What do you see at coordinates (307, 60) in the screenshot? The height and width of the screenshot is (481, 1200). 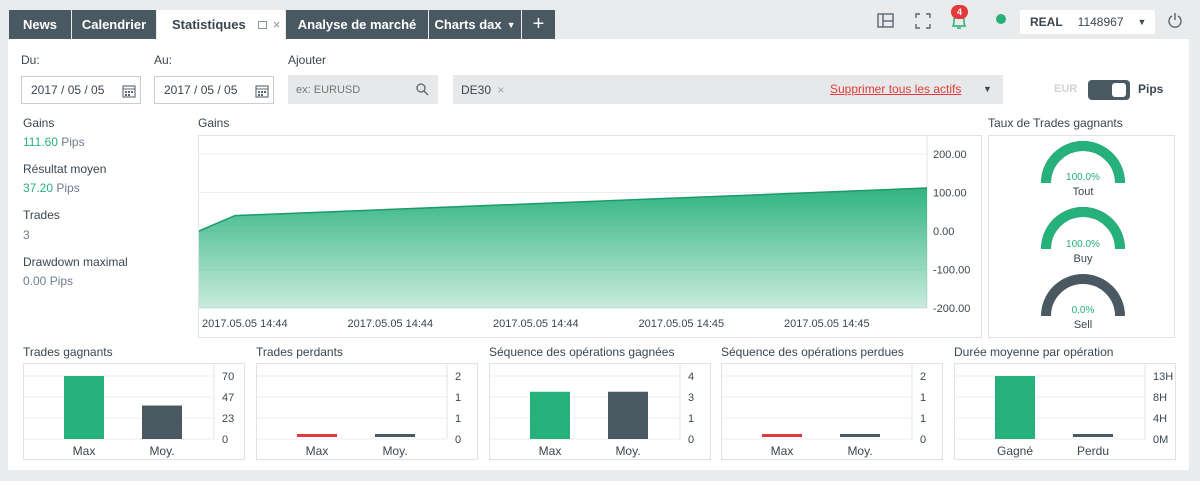 I see `add-asset-label: Ajouter` at bounding box center [307, 60].